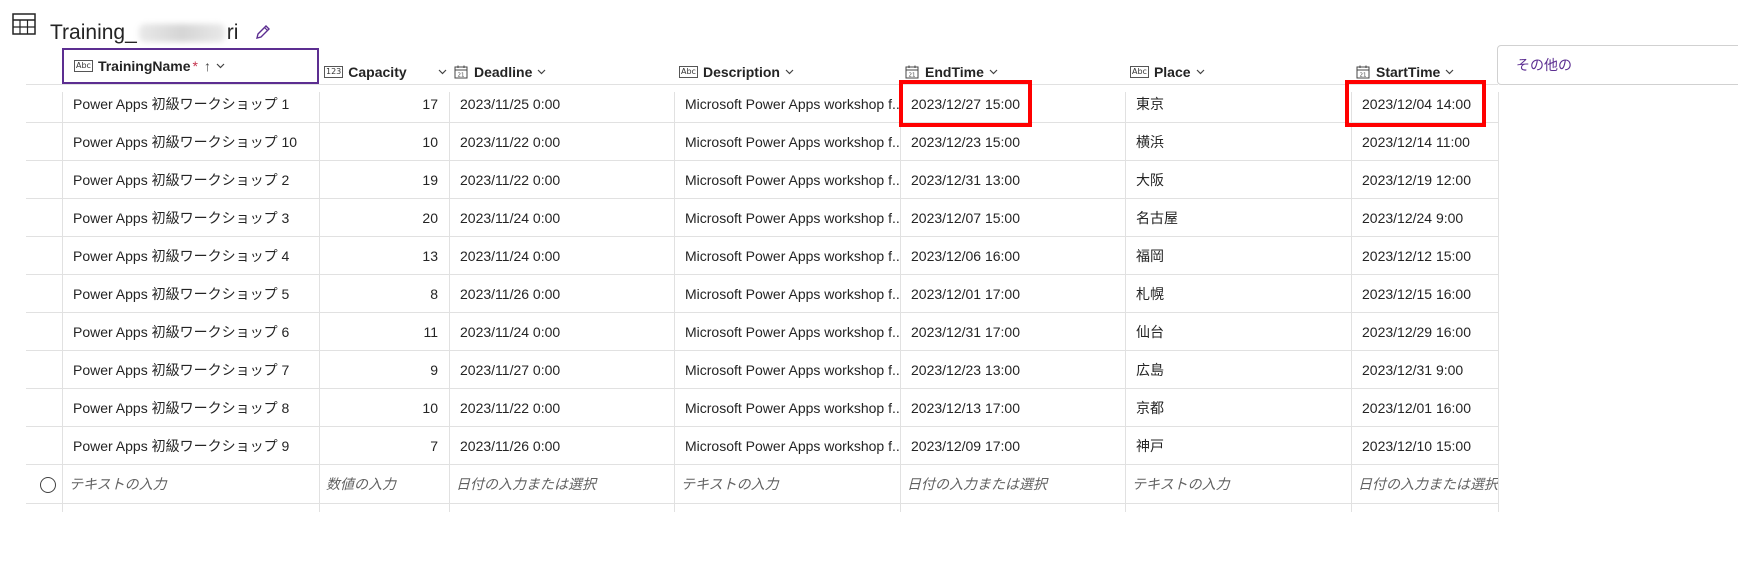 The height and width of the screenshot is (573, 1738). I want to click on cell-endtime: 2023/12/23 15:00, so click(1012, 142).